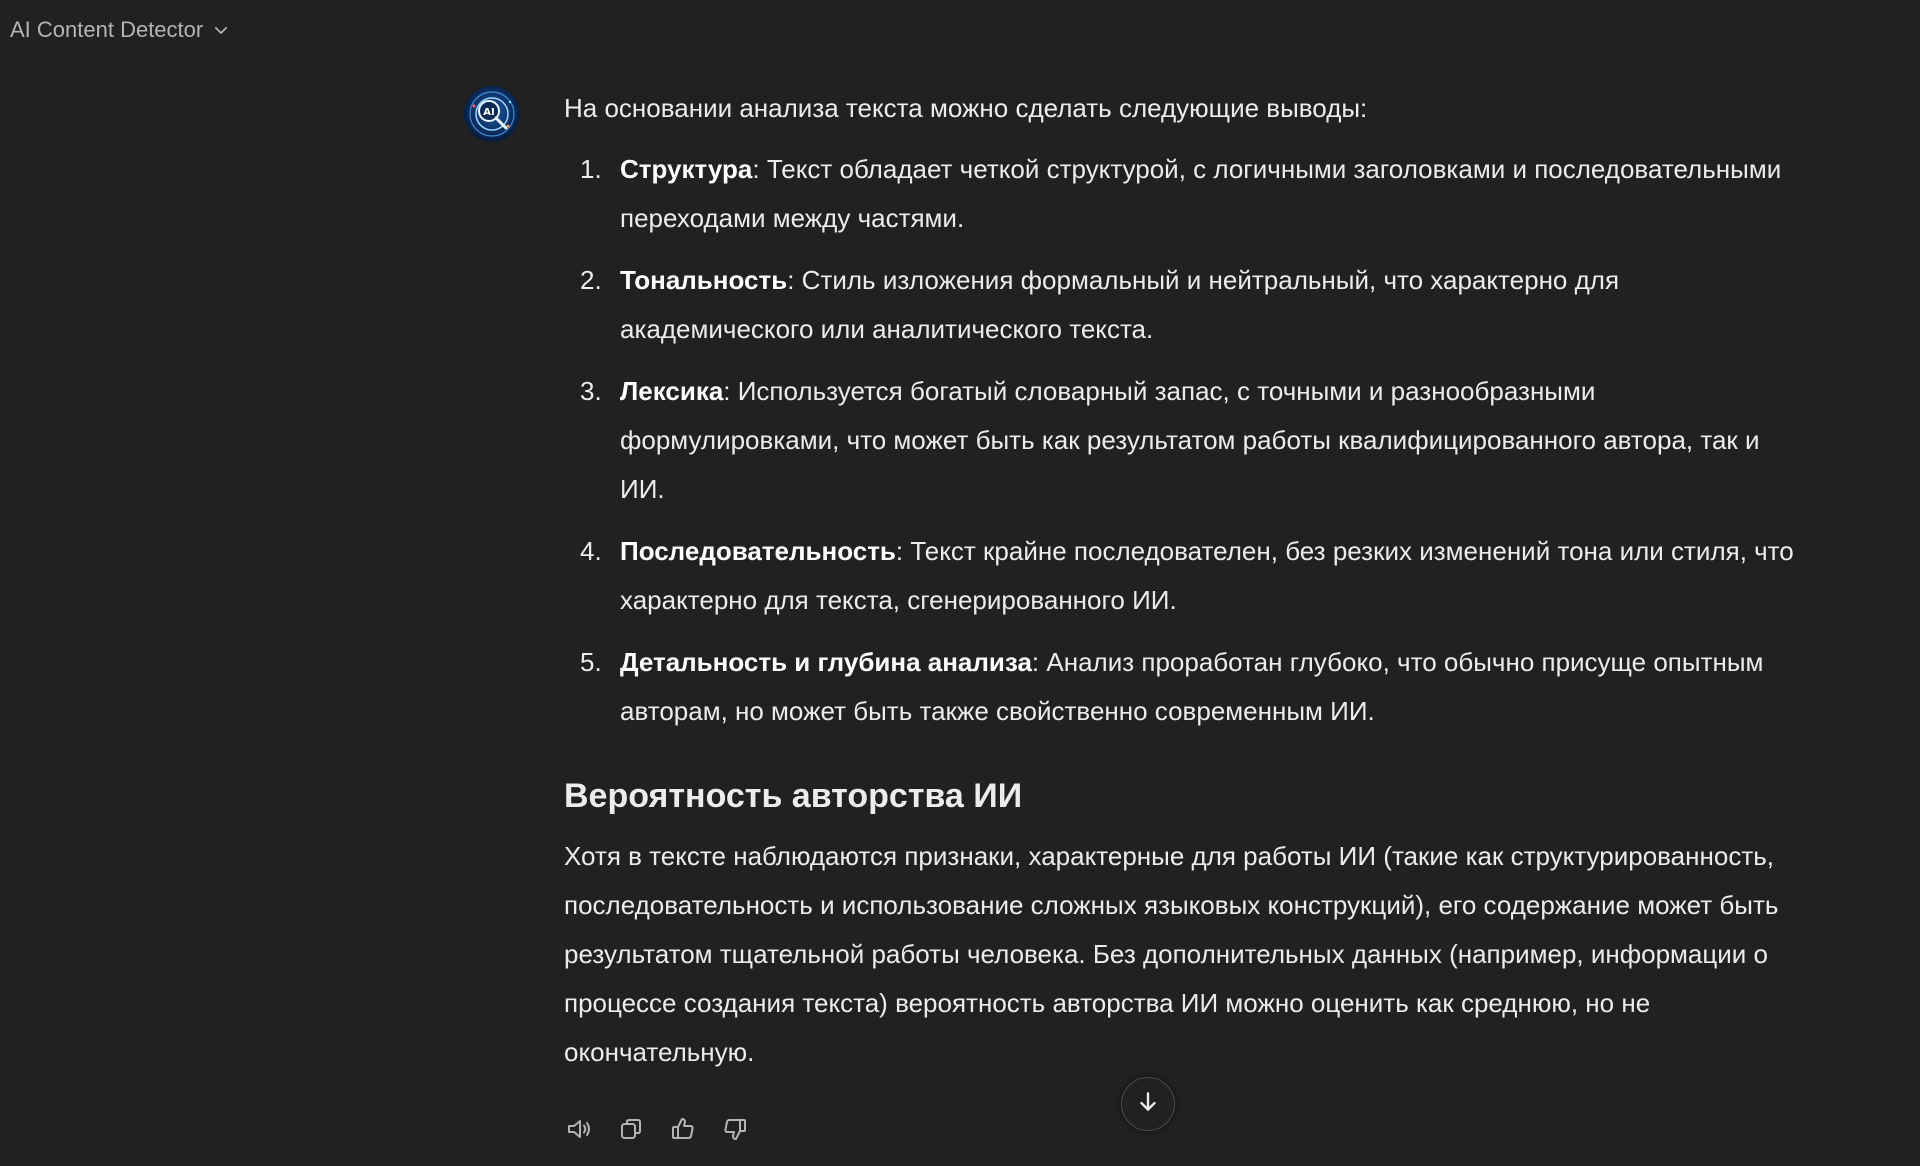 This screenshot has width=1920, height=1166. Describe the element at coordinates (591, 551) in the screenshot. I see `list-number: 4.` at that location.